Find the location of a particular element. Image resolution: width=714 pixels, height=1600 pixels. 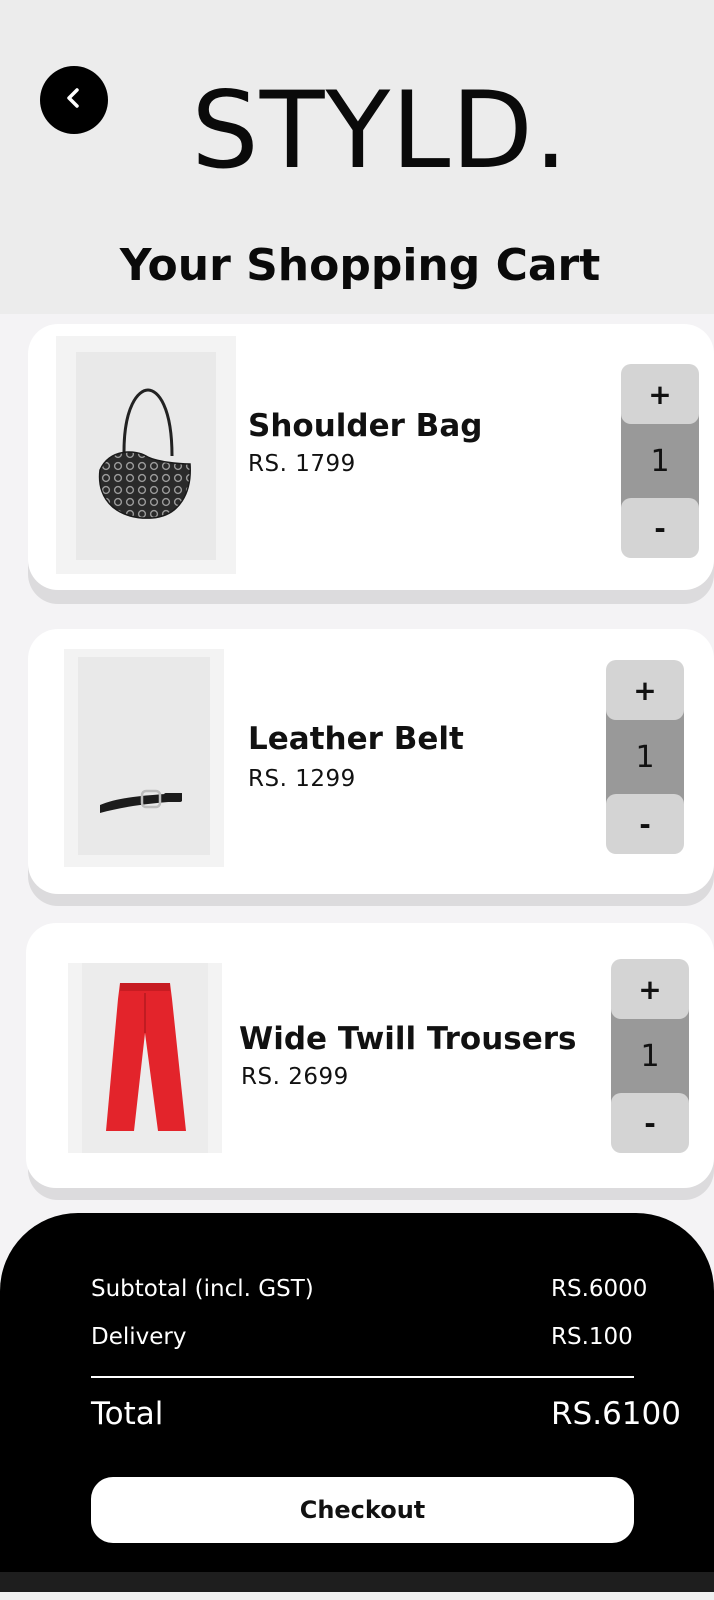

leather-belt-image is located at coordinates (144, 756).